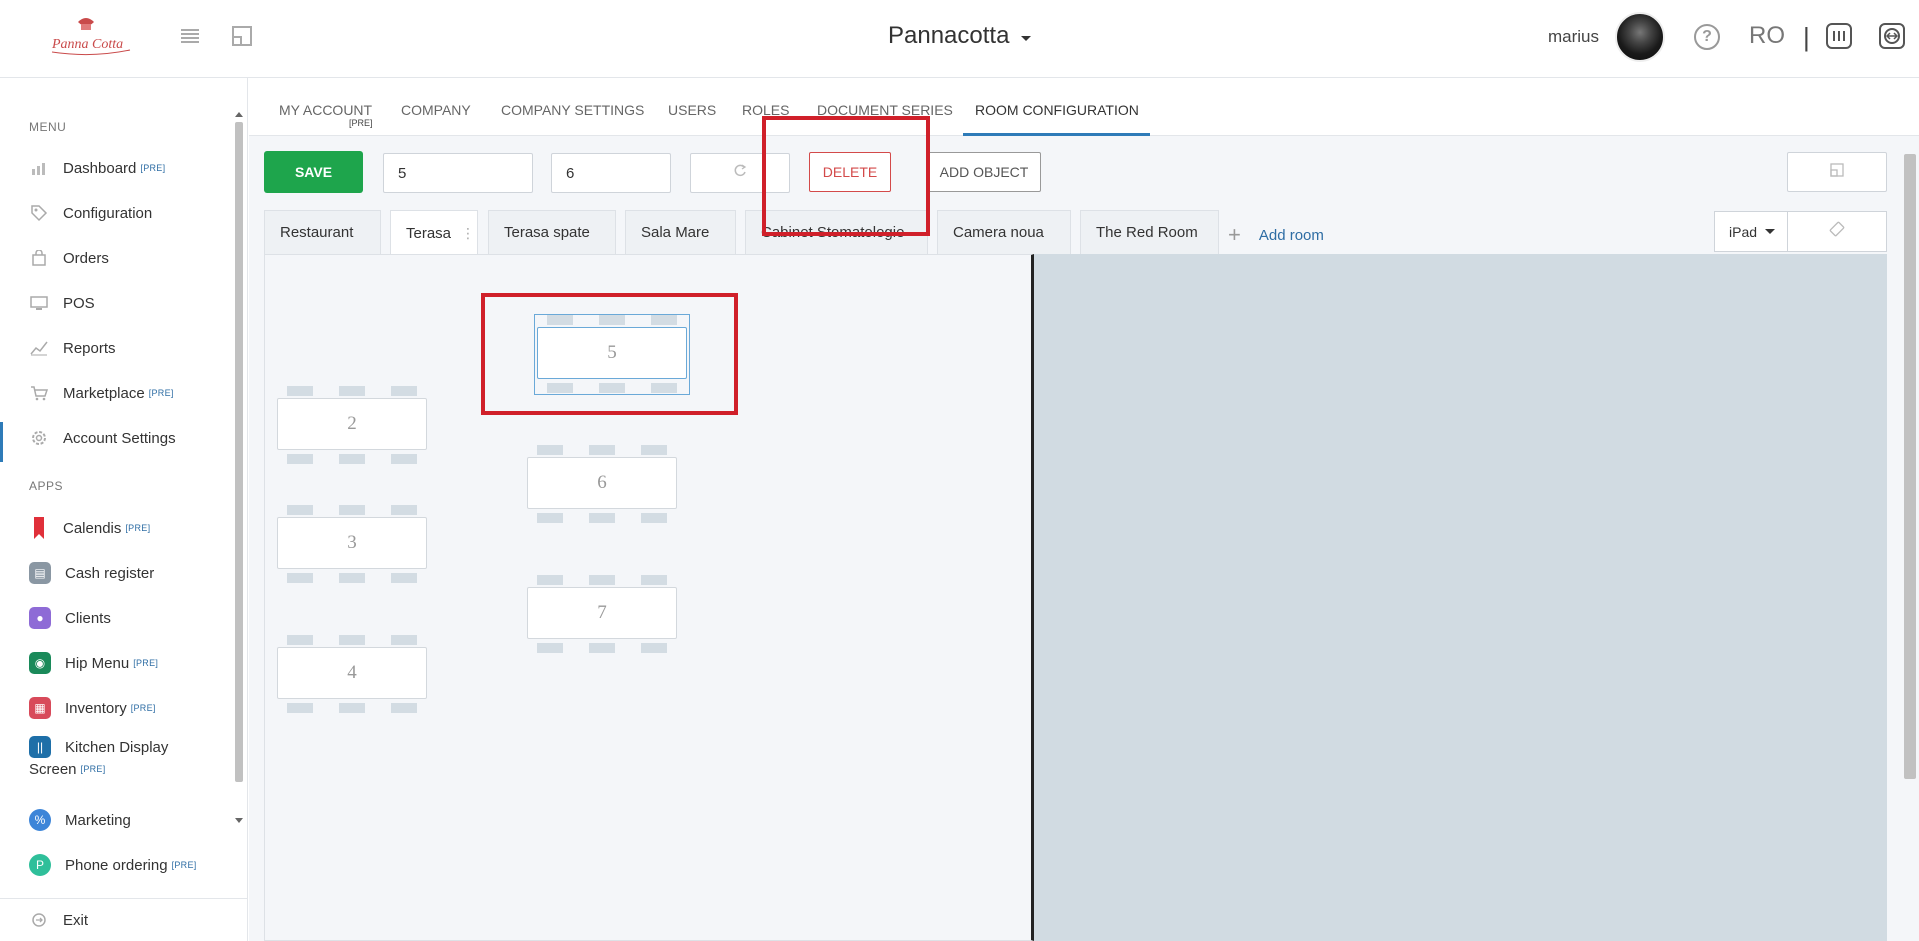  What do you see at coordinates (116, 764) in the screenshot?
I see `sidebar-item-kitchen-display-screen: || Kitchen Display Screen [PRE]` at bounding box center [116, 764].